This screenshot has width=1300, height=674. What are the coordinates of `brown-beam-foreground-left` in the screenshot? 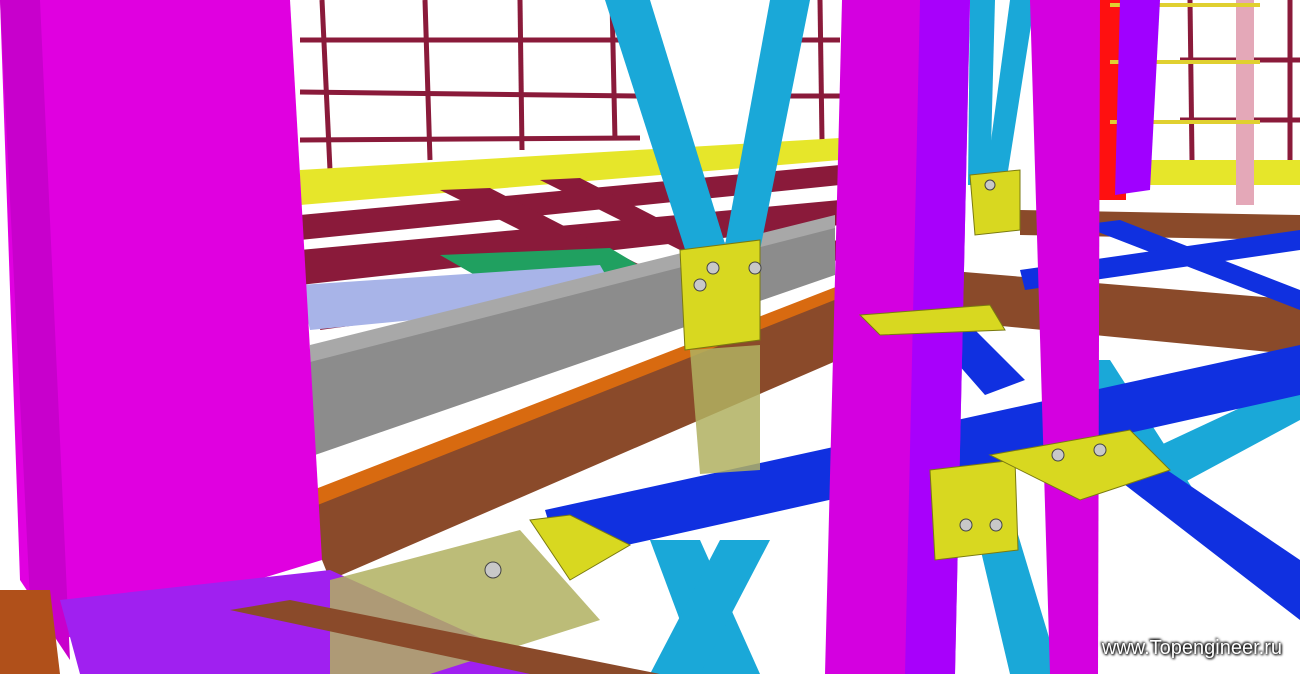 It's located at (30, 632).